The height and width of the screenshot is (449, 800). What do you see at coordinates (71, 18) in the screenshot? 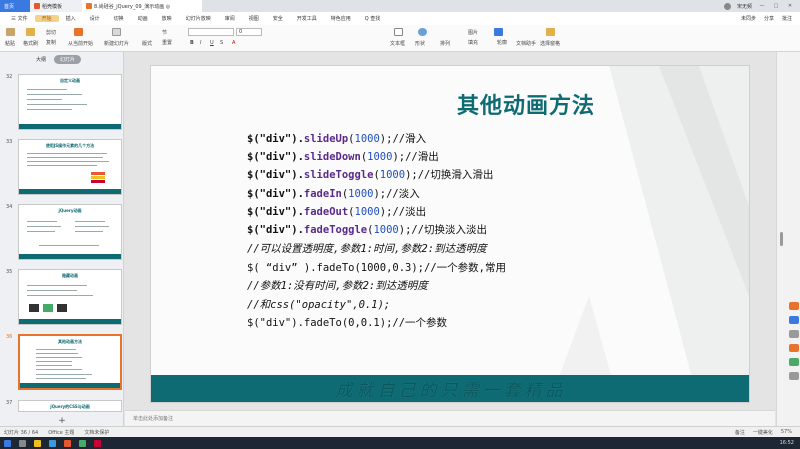
I see `menu-insert: 插入` at bounding box center [71, 18].